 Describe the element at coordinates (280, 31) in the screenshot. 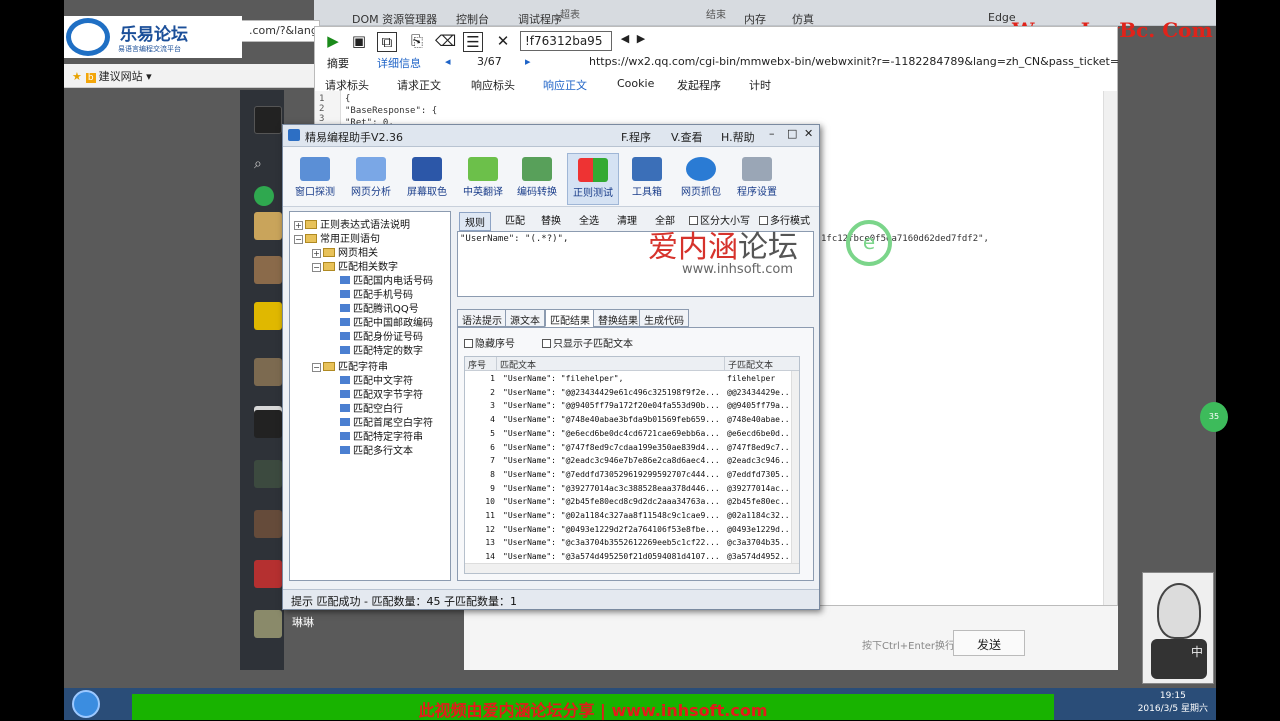

I see `address-bar: .com/?&lang` at that location.